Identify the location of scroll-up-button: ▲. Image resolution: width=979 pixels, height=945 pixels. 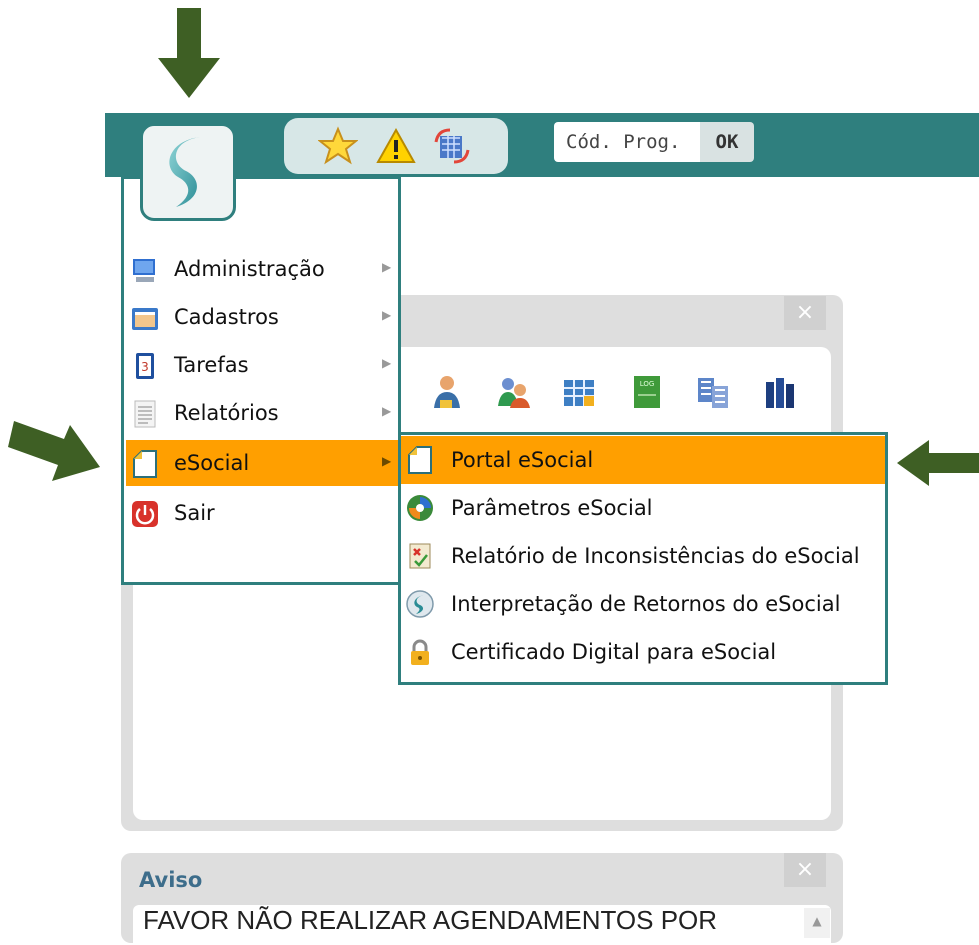
(817, 923).